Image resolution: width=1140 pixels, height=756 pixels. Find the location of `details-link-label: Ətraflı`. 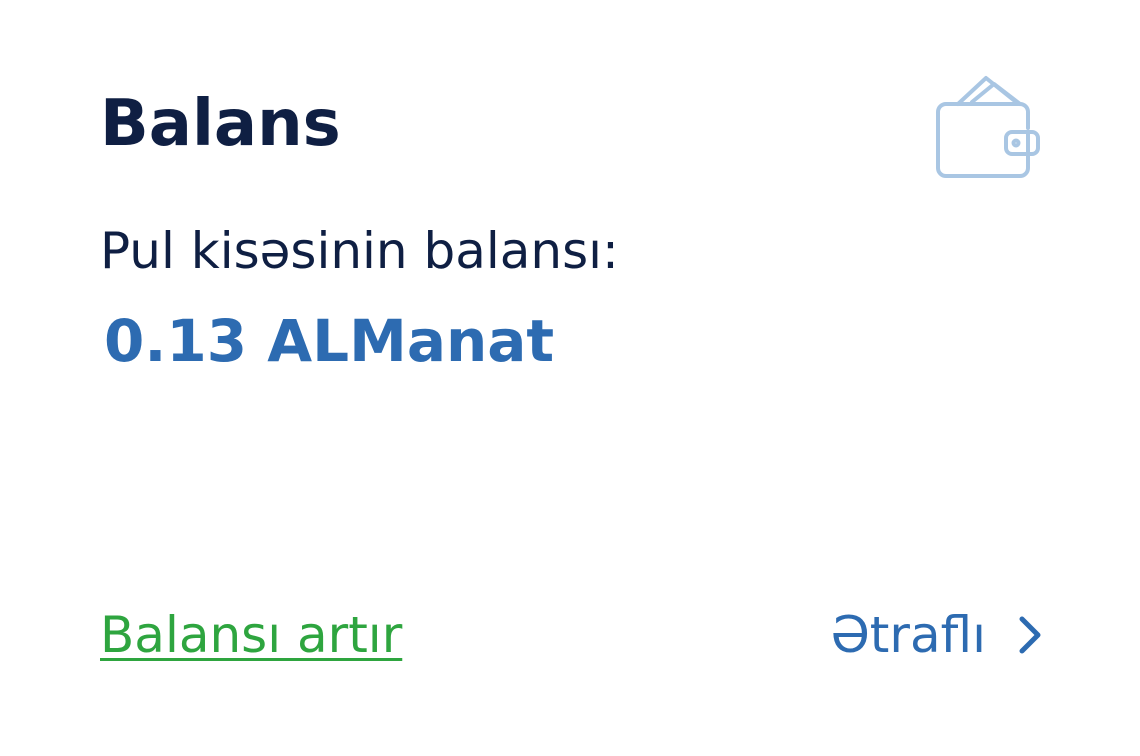

details-link-label: Ətraflı is located at coordinates (908, 635).